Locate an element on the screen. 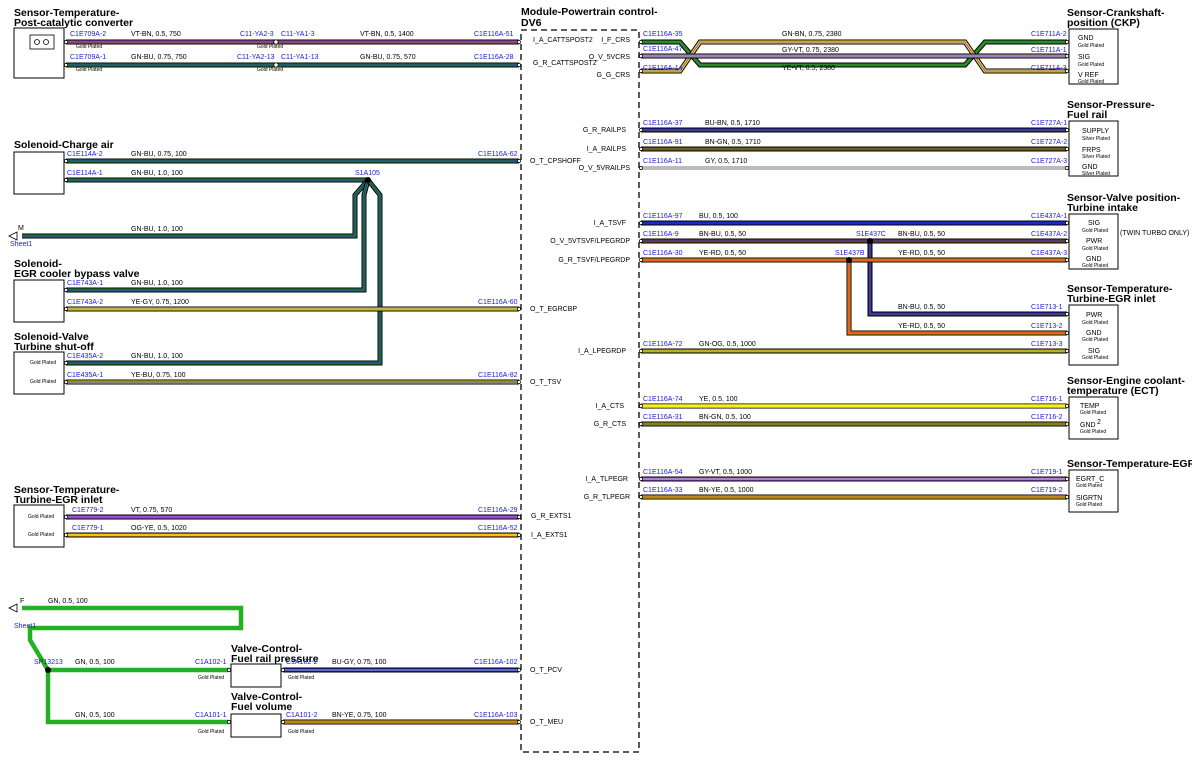  ckp-title-2: position (CKP) is located at coordinates (1103, 23).